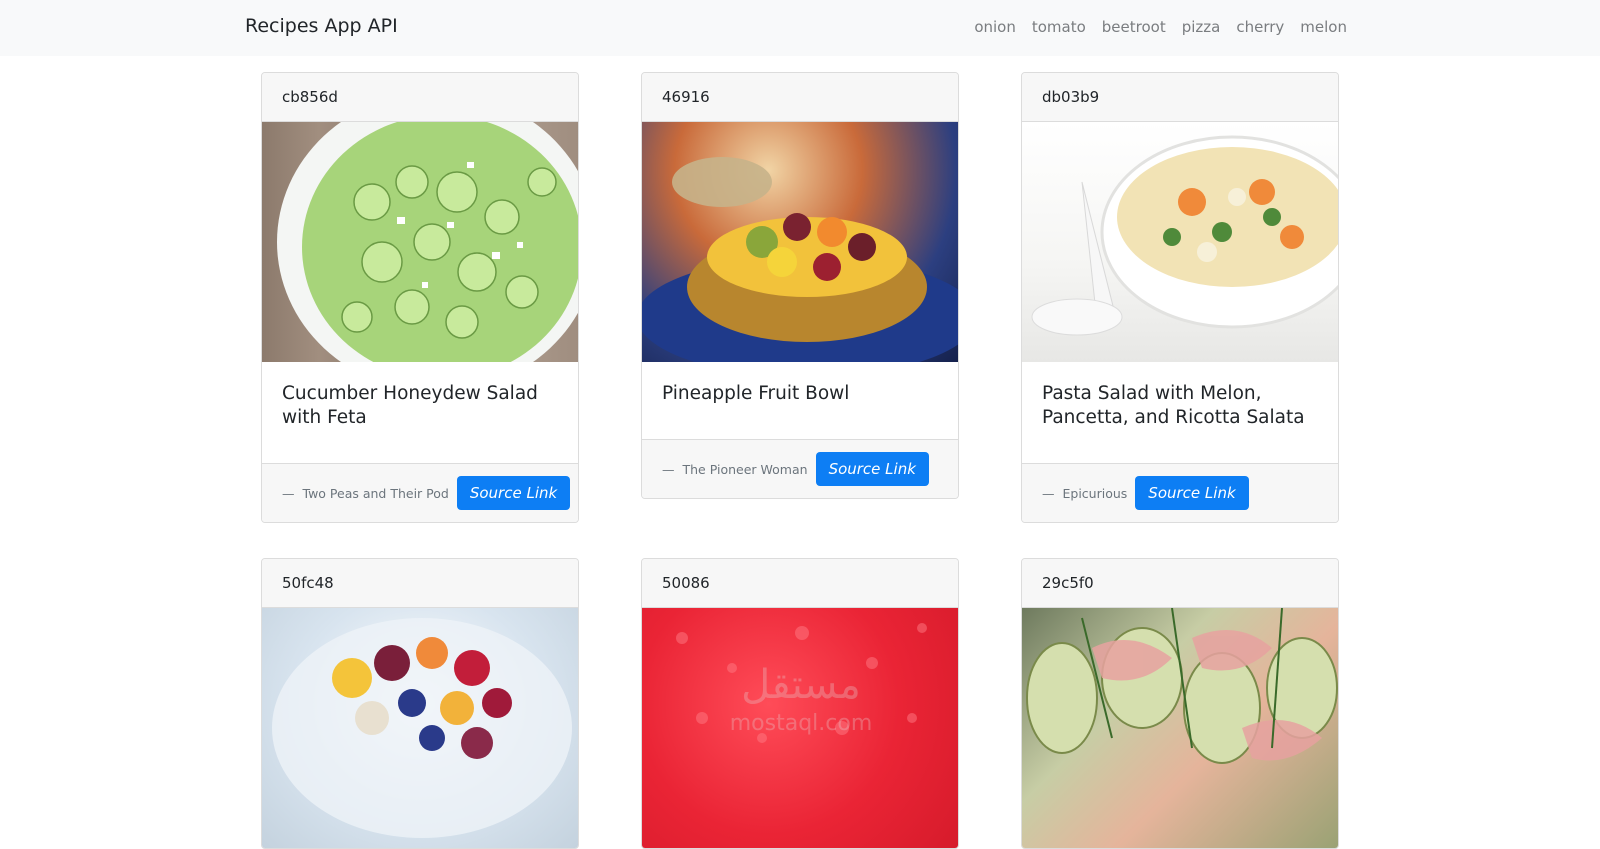 This screenshot has height=849, width=1600. I want to click on nav-link-beetroot: beetroot, so click(1134, 27).